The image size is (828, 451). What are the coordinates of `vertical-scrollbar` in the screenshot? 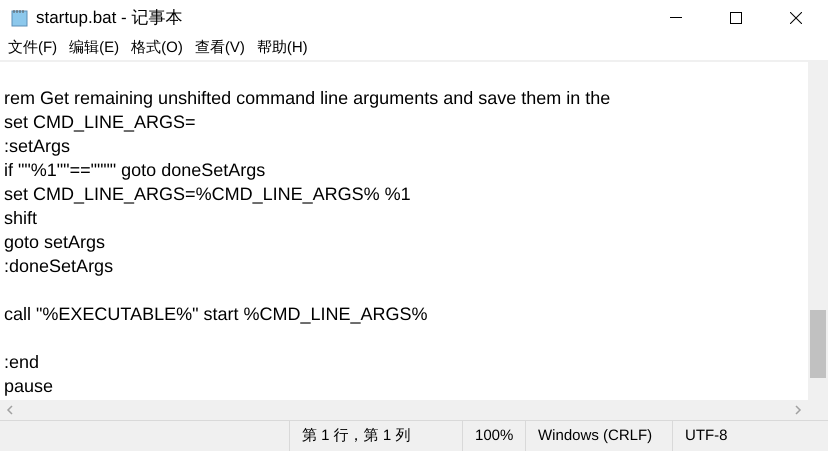 It's located at (818, 231).